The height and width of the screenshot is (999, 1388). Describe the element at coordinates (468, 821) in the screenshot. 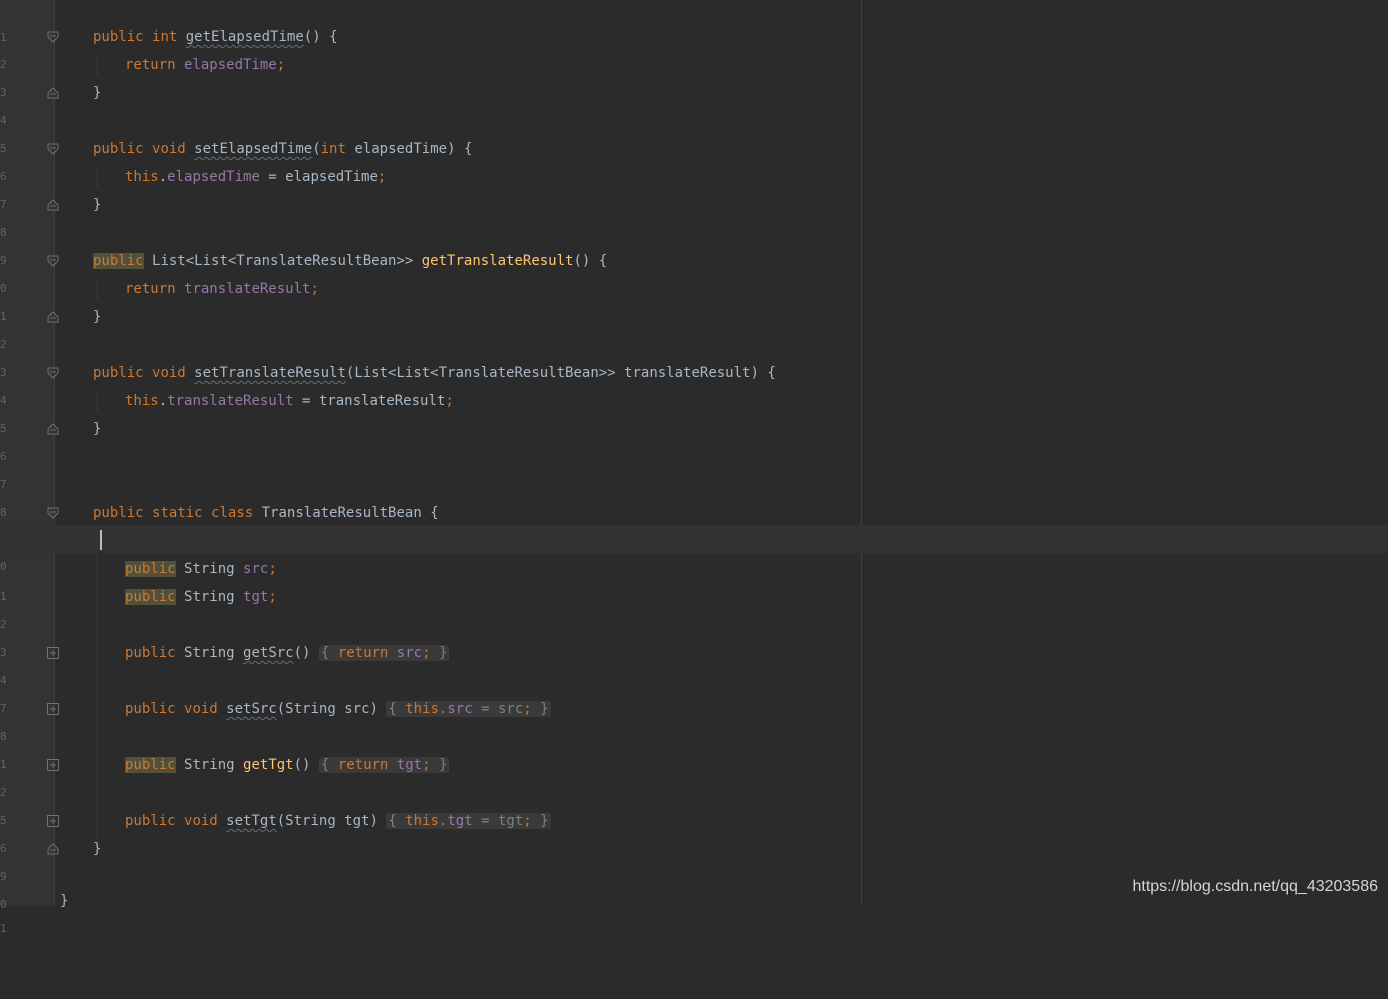

I see `folded-region: { this.tgt = tgt; }` at that location.